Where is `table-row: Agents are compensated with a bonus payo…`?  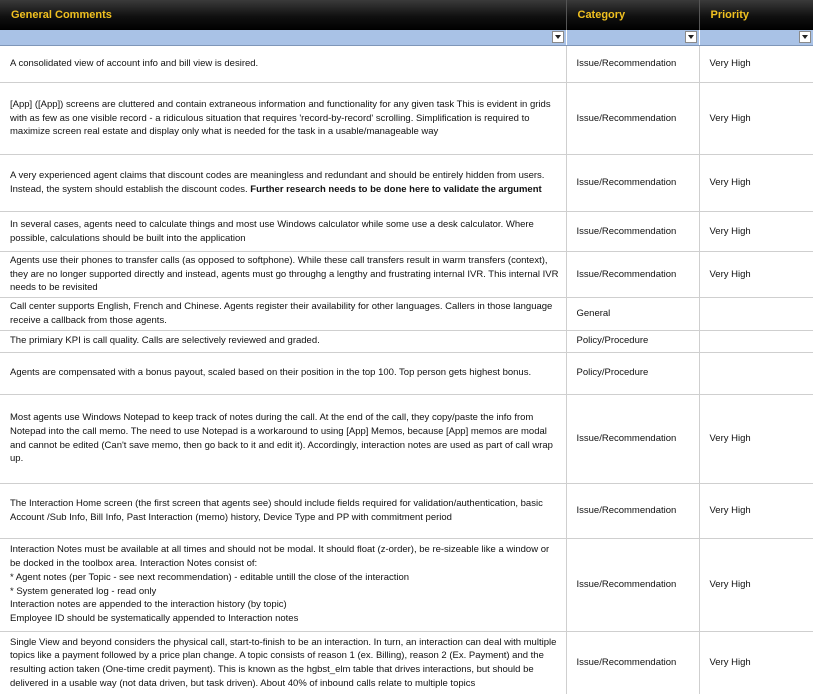
table-row: Agents are compensated with a bonus payo… is located at coordinates (406, 373).